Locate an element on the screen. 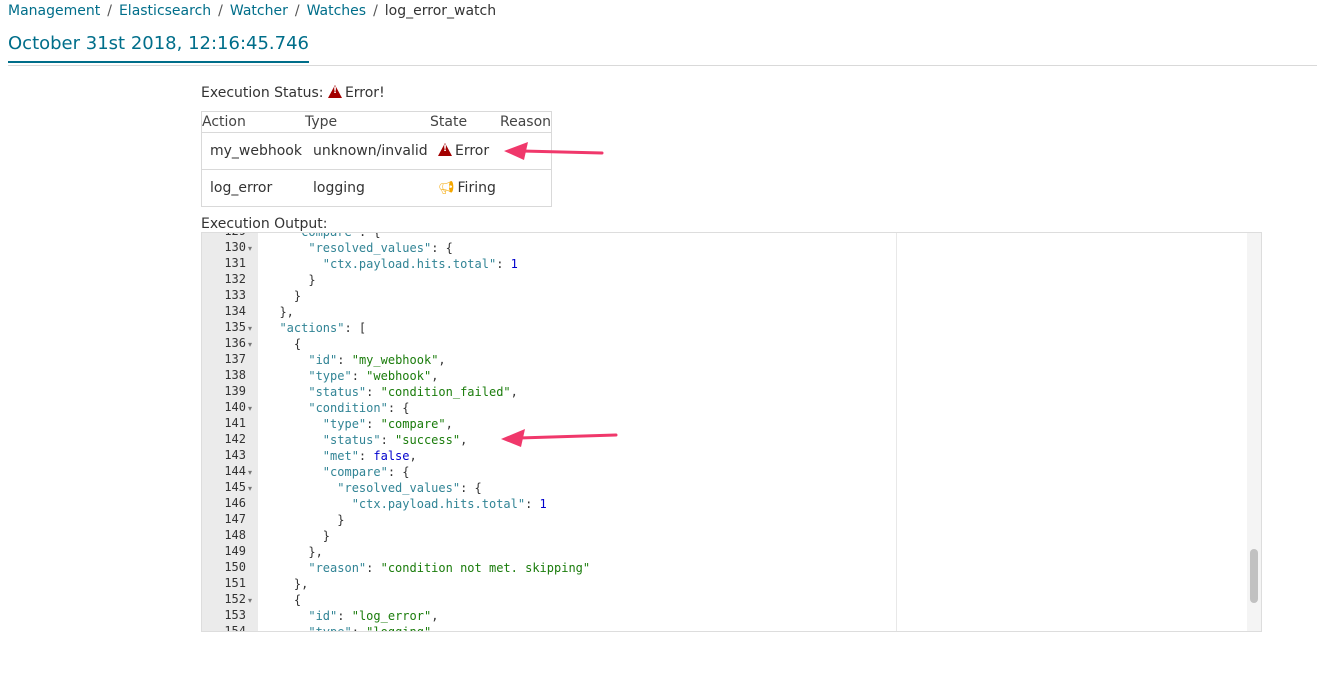  code-token: "status" is located at coordinates (351, 440).